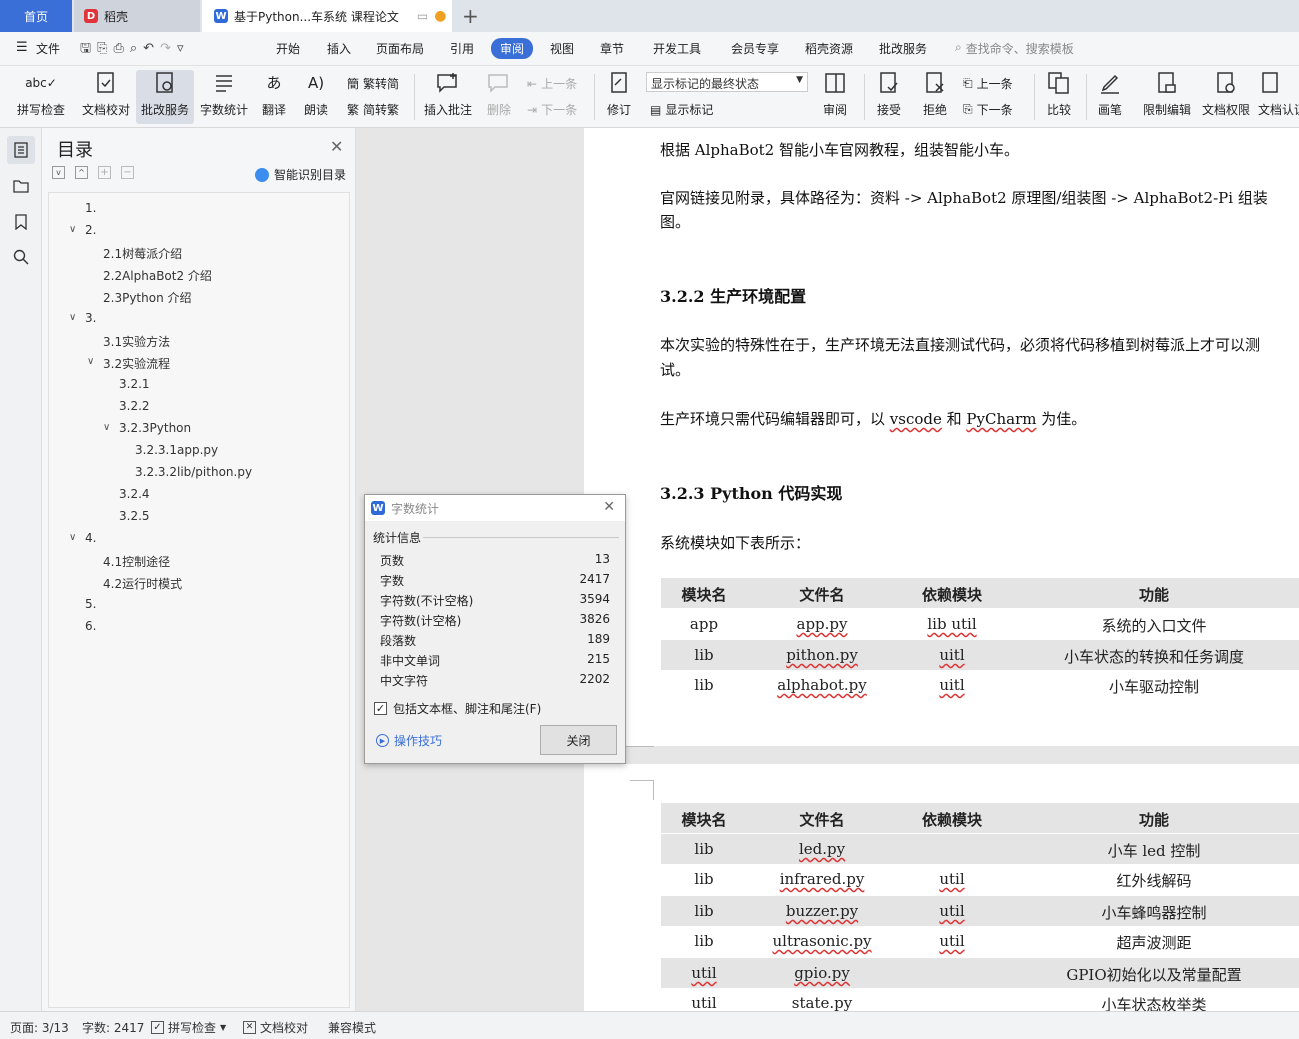 The height and width of the screenshot is (1039, 1299). Describe the element at coordinates (1014, 48) in the screenshot. I see `command-search: ⌕ 查找命令、搜索模板` at that location.